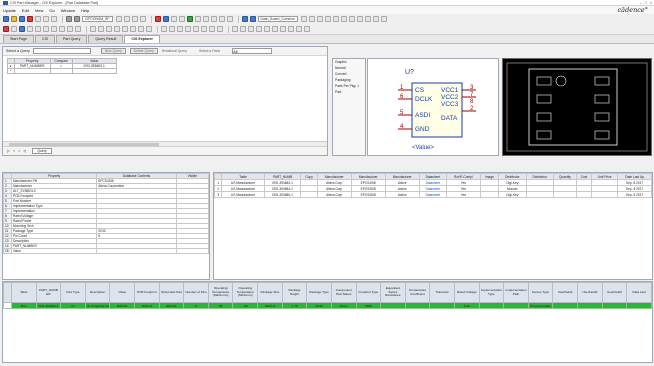 The width and height of the screenshot is (654, 366). Describe the element at coordinates (235, 29) in the screenshot. I see `layer-icon` at that location.